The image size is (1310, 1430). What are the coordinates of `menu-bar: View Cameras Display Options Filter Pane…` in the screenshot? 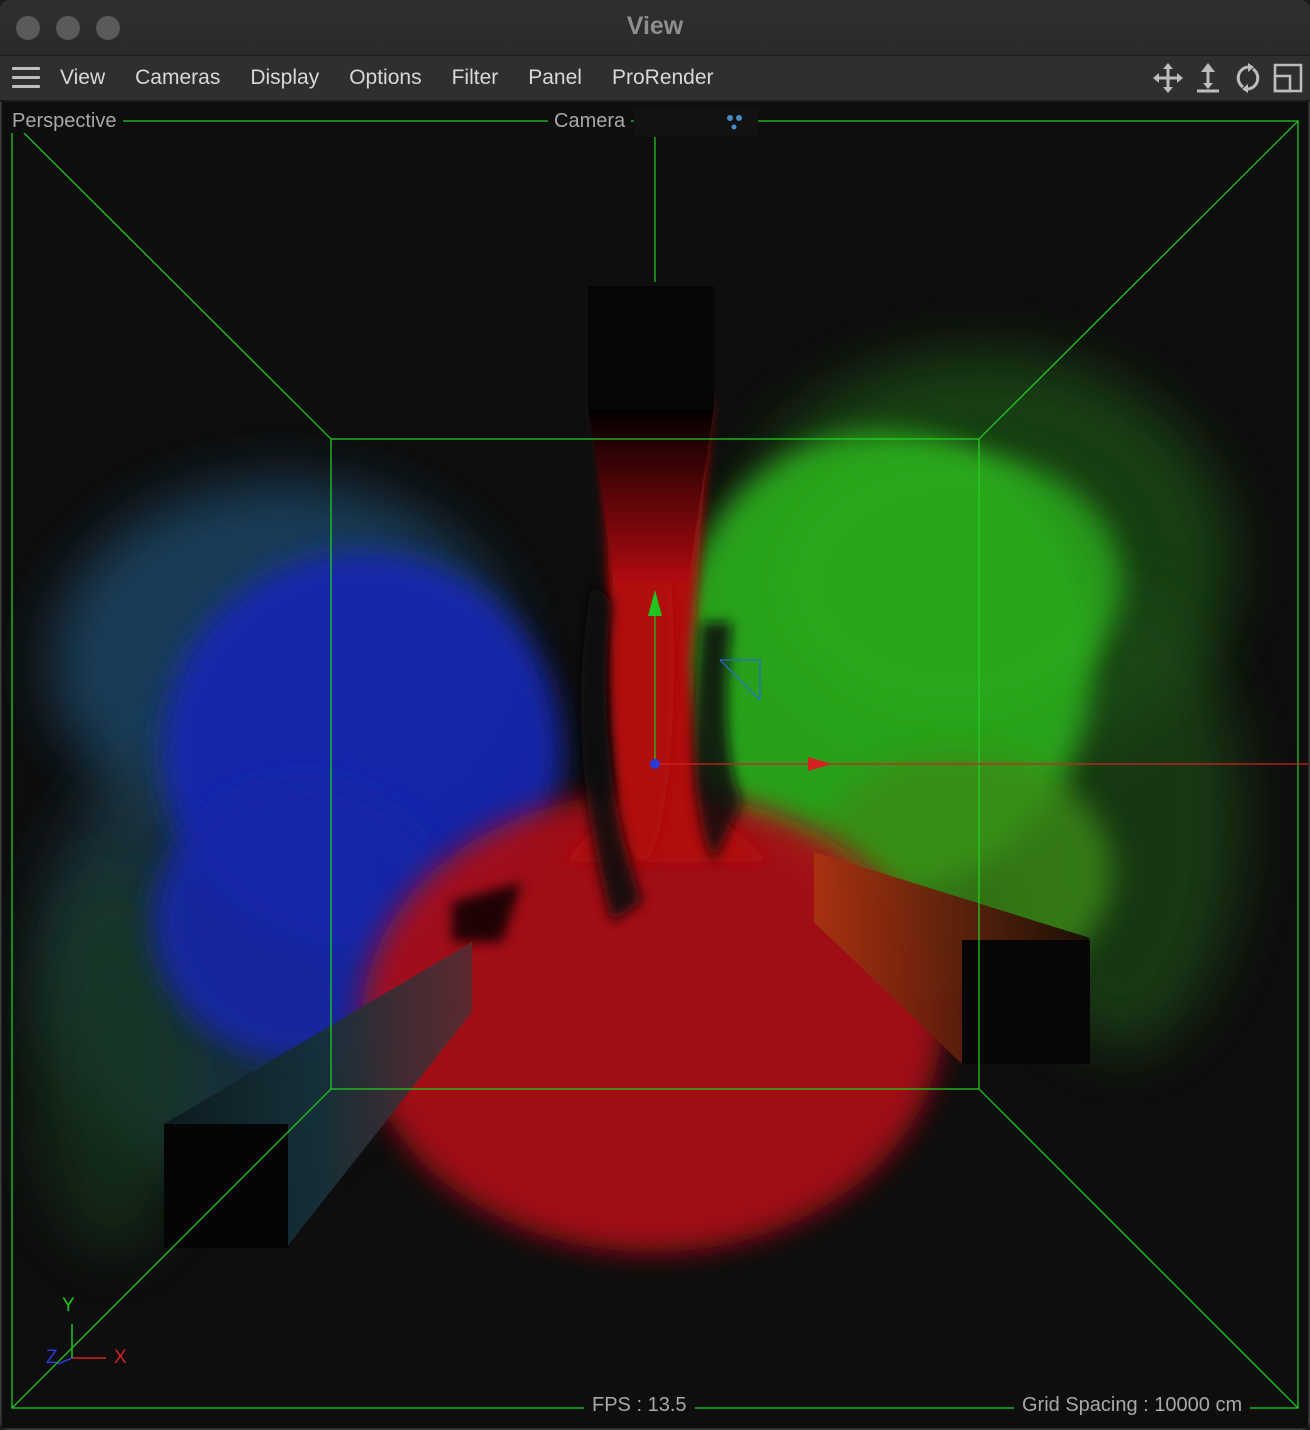 It's located at (655, 79).